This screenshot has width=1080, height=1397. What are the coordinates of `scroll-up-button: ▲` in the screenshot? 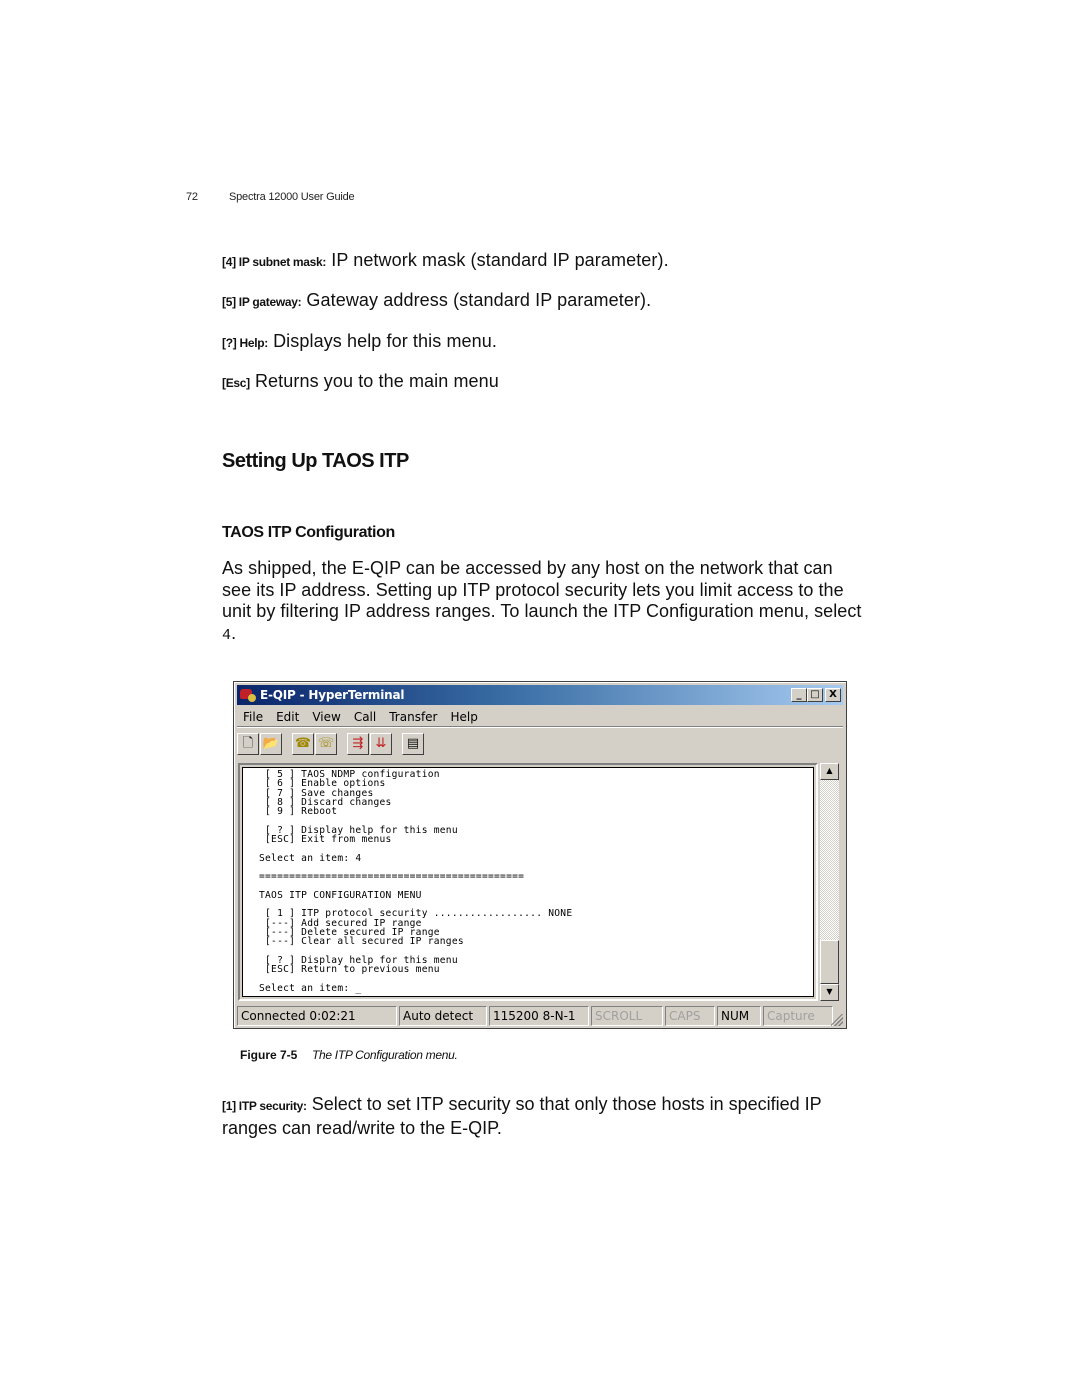 It's located at (829, 771).